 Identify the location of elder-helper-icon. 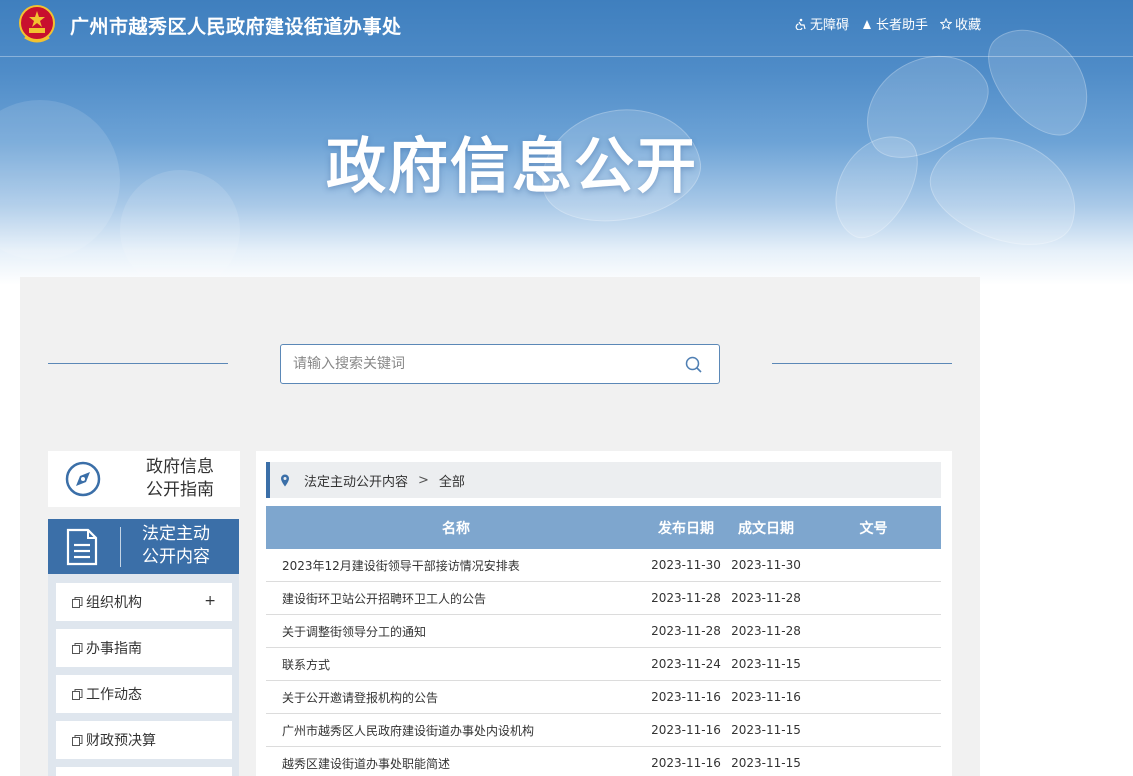
(866, 24).